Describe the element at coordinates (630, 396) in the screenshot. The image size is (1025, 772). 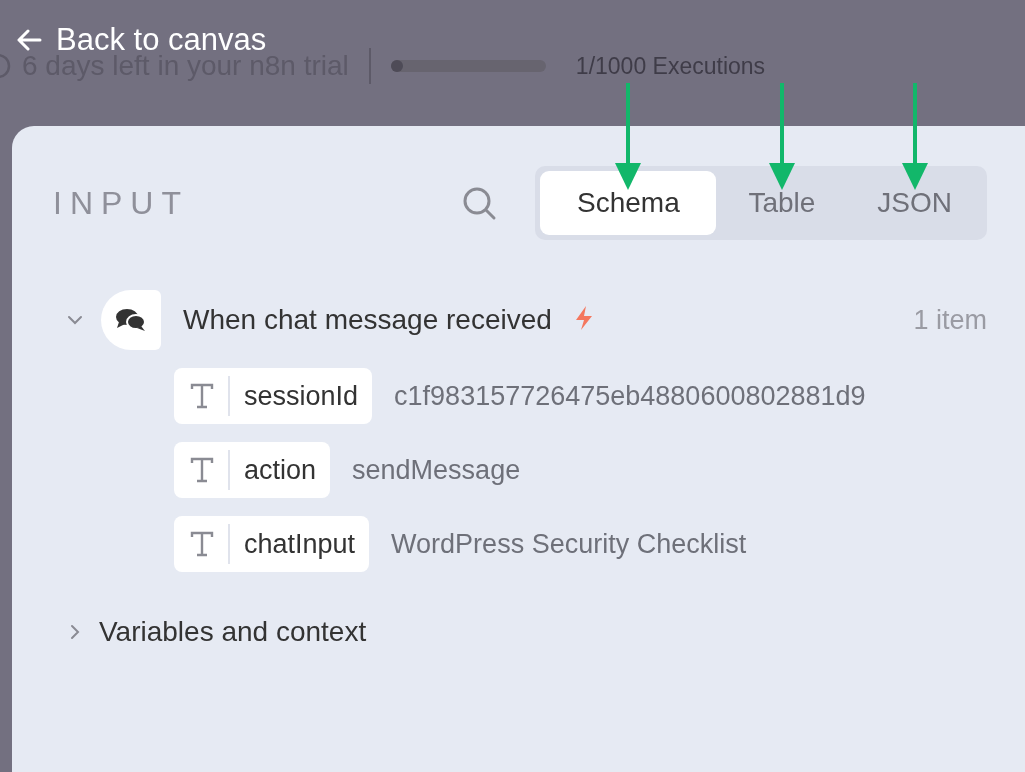
I see `field-value: c1f983157726475eb4880600802881d9` at that location.